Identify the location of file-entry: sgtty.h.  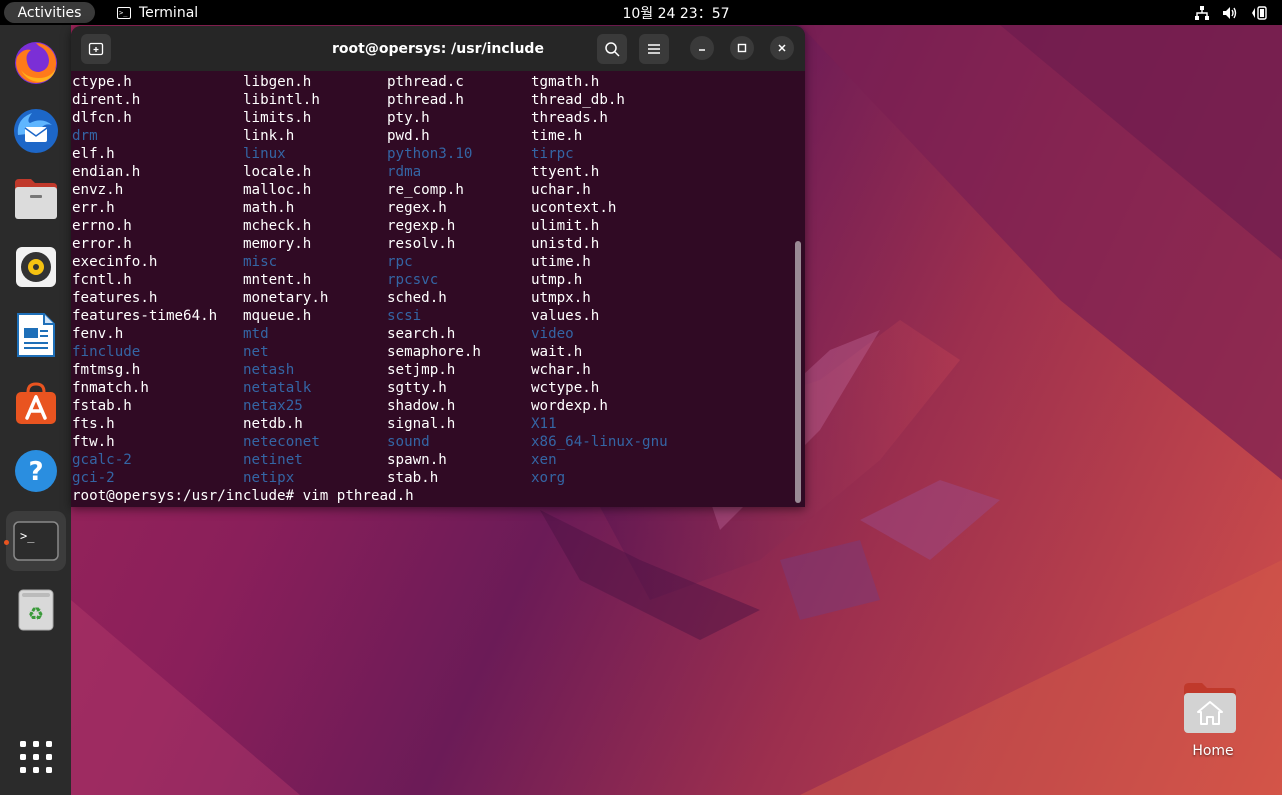
(417, 388).